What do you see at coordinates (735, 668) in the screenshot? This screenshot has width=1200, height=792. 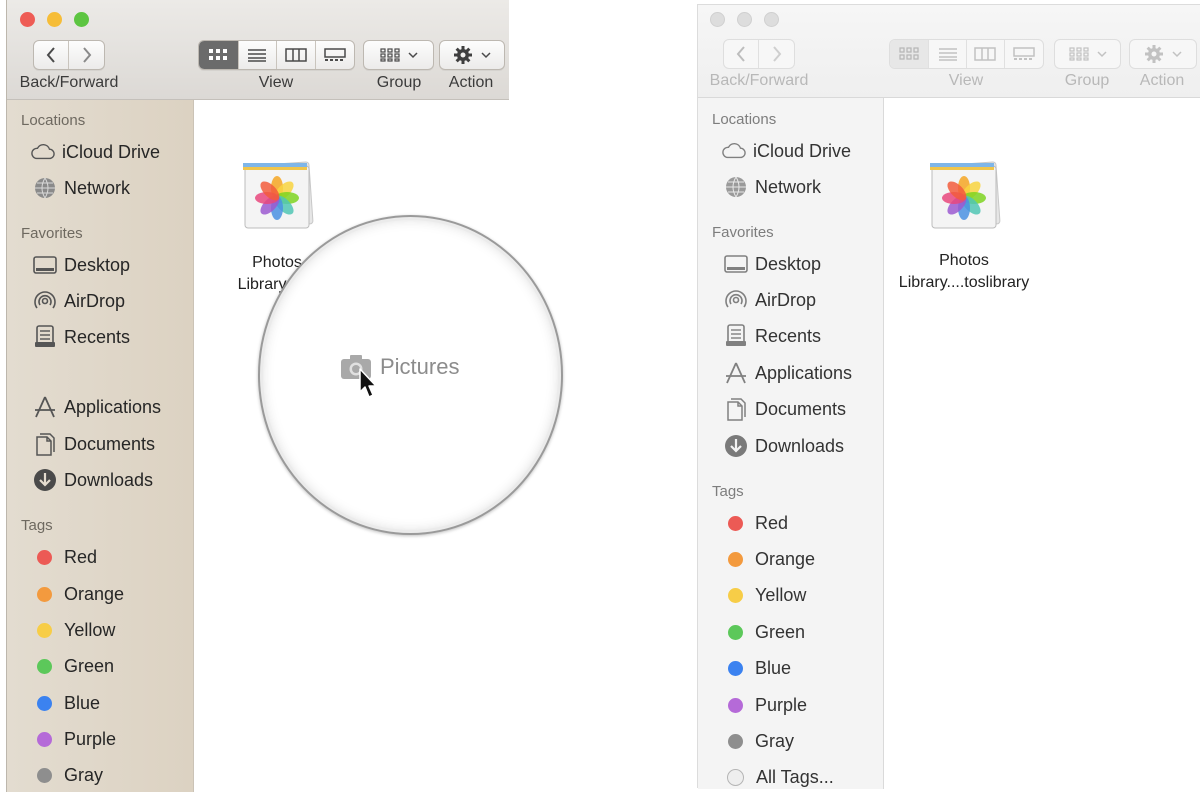 I see `blue-tag-dot` at bounding box center [735, 668].